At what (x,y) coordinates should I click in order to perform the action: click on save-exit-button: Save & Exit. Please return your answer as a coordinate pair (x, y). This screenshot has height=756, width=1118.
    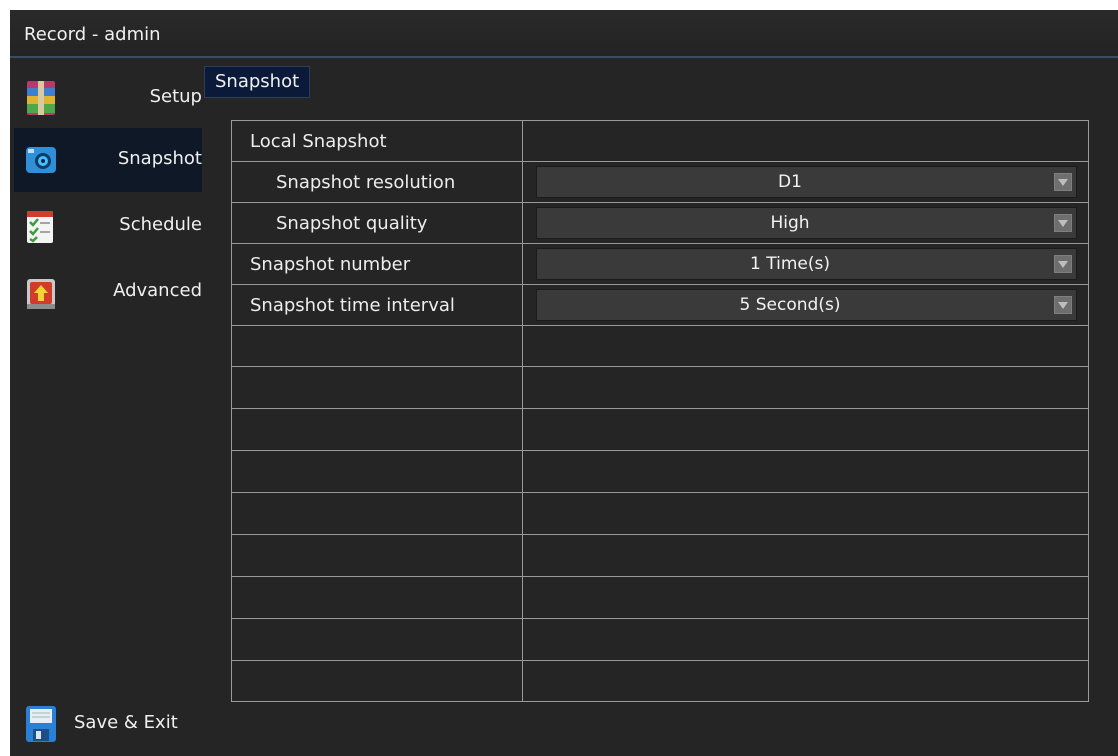
    Looking at the image, I should click on (108, 724).